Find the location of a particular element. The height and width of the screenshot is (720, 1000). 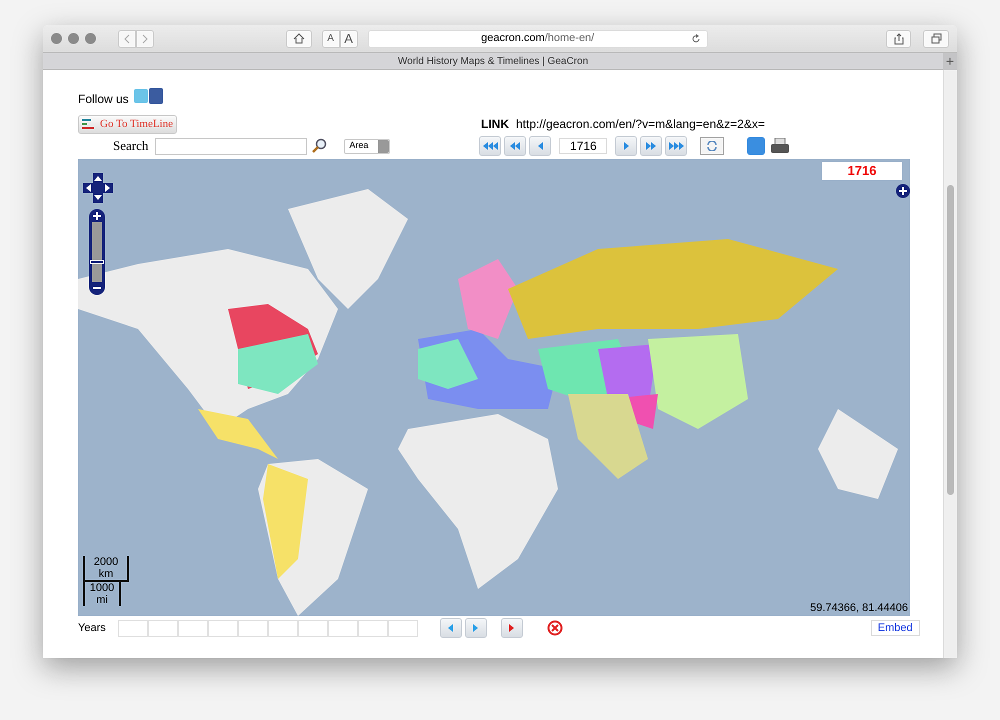

scale-mi-label: 1000 mi is located at coordinates (102, 594).